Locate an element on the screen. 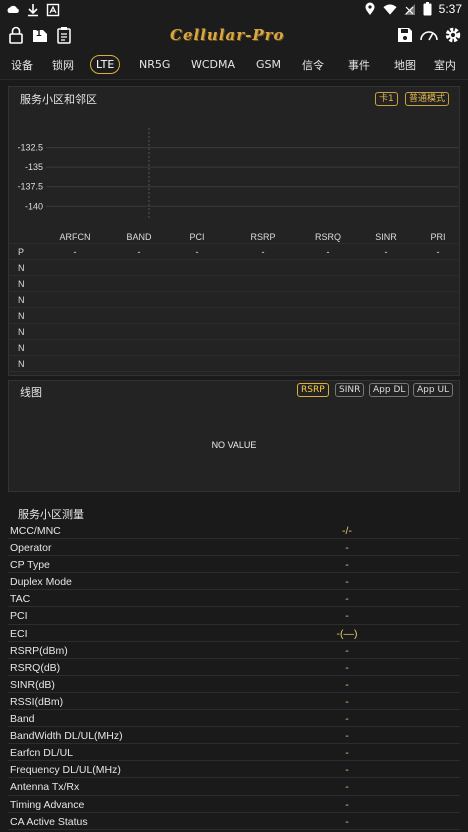 This screenshot has height=832, width=468. row-type-label: P is located at coordinates (21, 252).